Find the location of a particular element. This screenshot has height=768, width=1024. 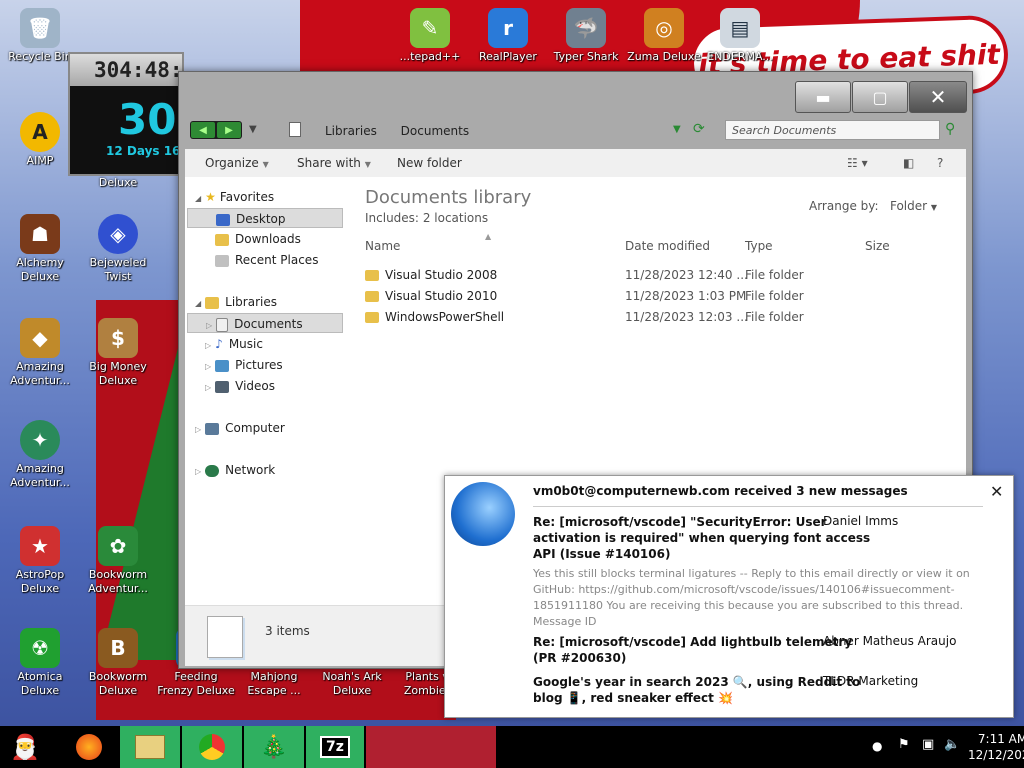

santa-start-icon: 🎅 is located at coordinates (25, 747).